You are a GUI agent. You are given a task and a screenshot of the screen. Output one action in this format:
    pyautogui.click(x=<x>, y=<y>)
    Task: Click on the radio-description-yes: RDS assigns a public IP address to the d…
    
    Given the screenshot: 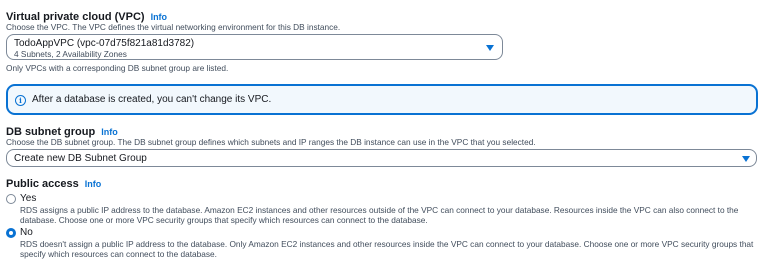 What is the action you would take?
    pyautogui.click(x=379, y=215)
    